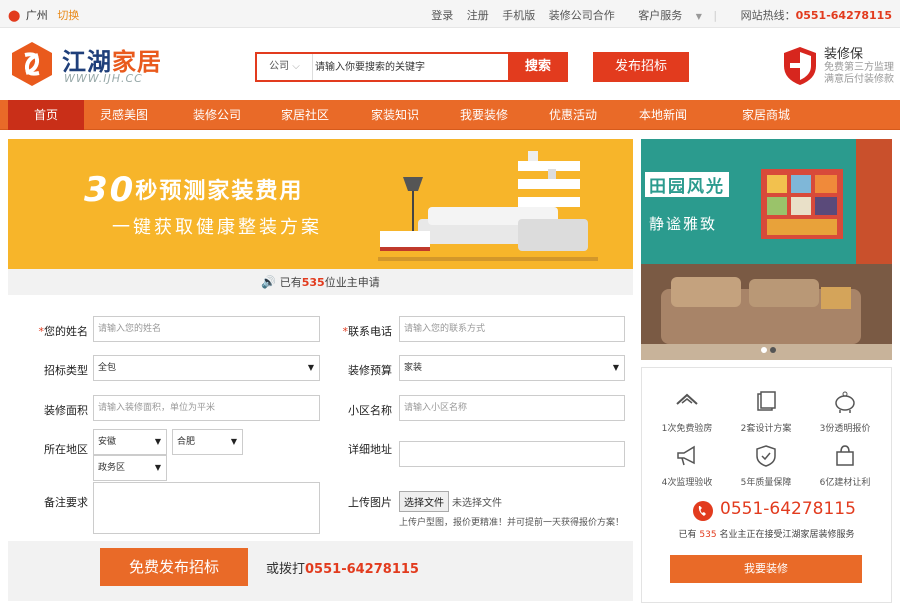 Image resolution: width=900 pixels, height=612 pixels. I want to click on piggy-bank-icon, so click(845, 402).